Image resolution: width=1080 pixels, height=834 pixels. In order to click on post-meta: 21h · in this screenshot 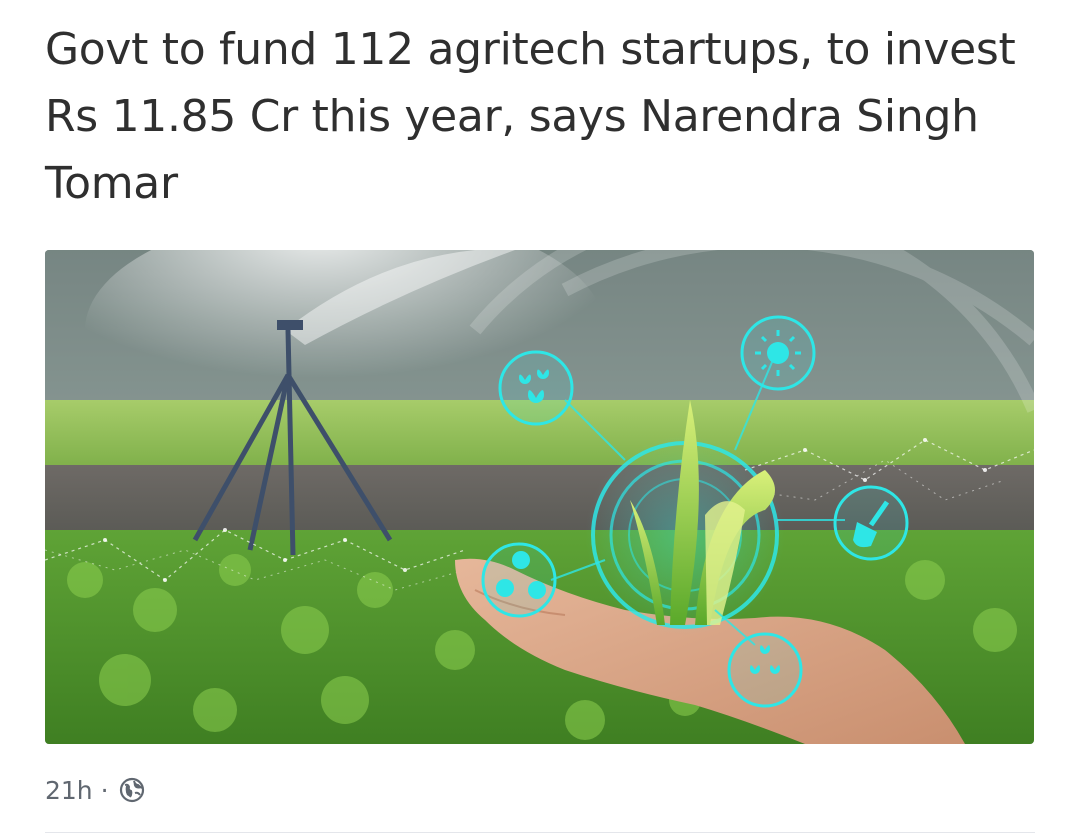, I will do `click(95, 790)`.